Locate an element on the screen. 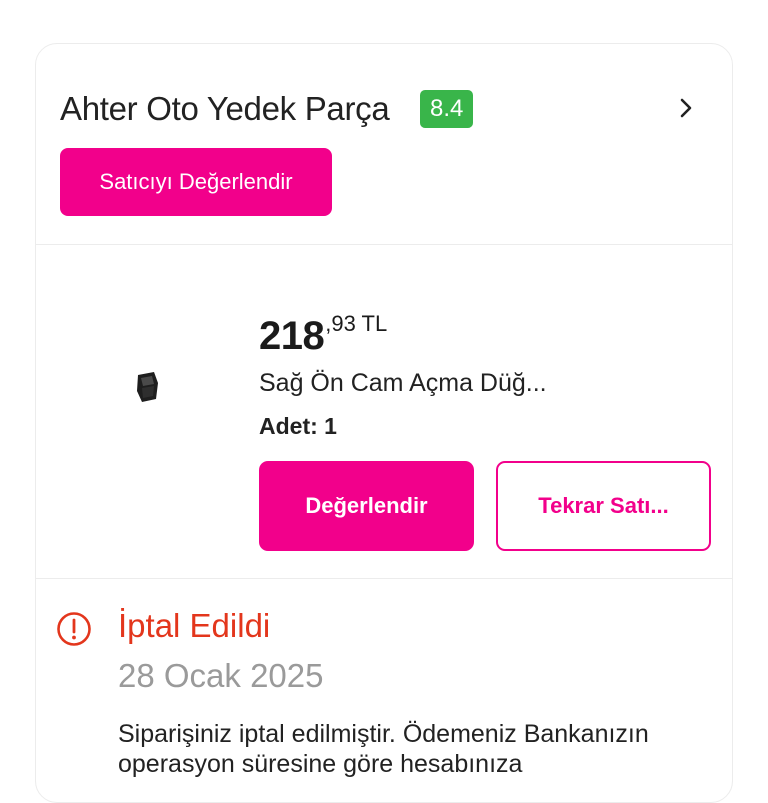  review-button: Değerlendir is located at coordinates (366, 506).